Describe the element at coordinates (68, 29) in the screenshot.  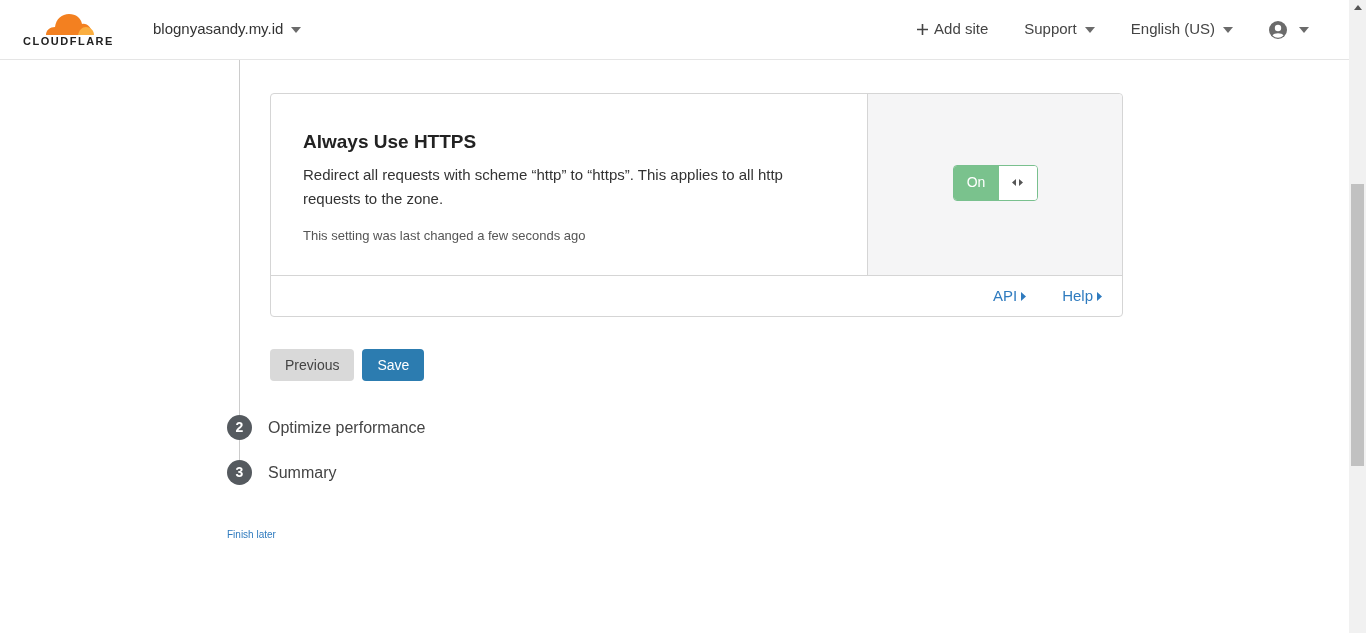
I see `cloudflare-logo: CLOUDFLARE` at that location.